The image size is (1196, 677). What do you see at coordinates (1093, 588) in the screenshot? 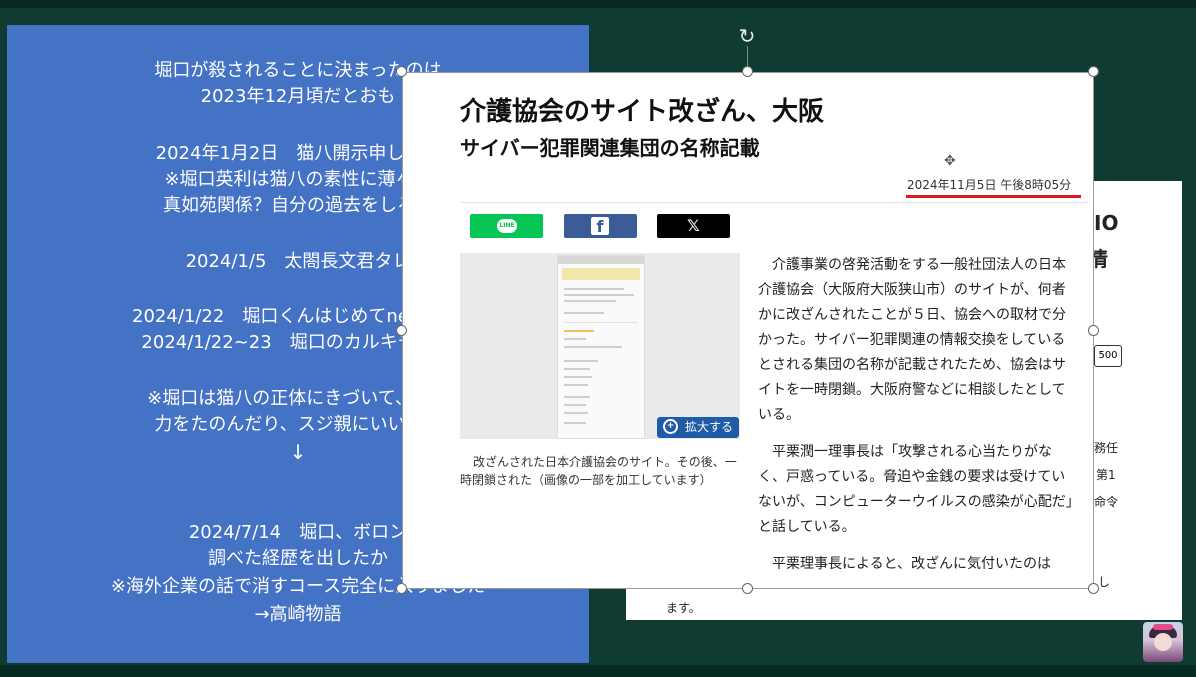
I see `resize-handle-bottom-right` at bounding box center [1093, 588].